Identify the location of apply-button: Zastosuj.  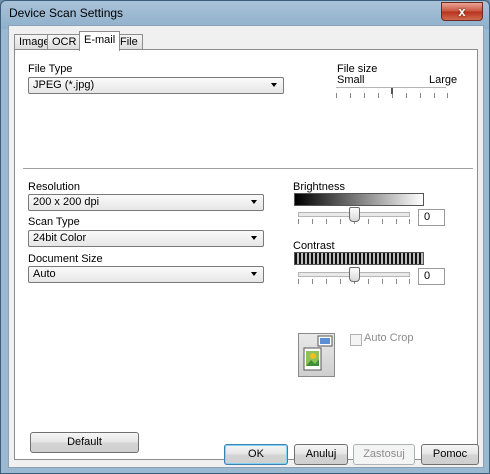
(384, 454).